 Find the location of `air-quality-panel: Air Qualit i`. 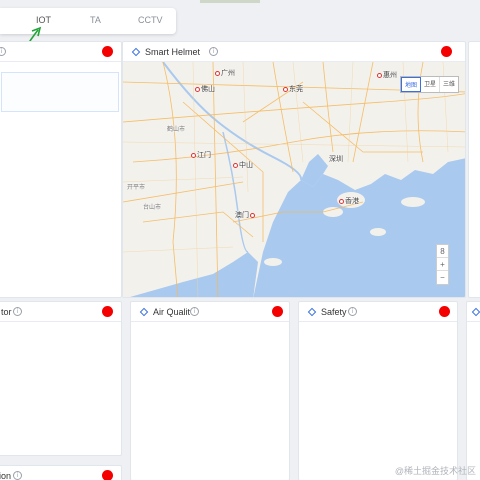

air-quality-panel: Air Qualit i is located at coordinates (210, 390).